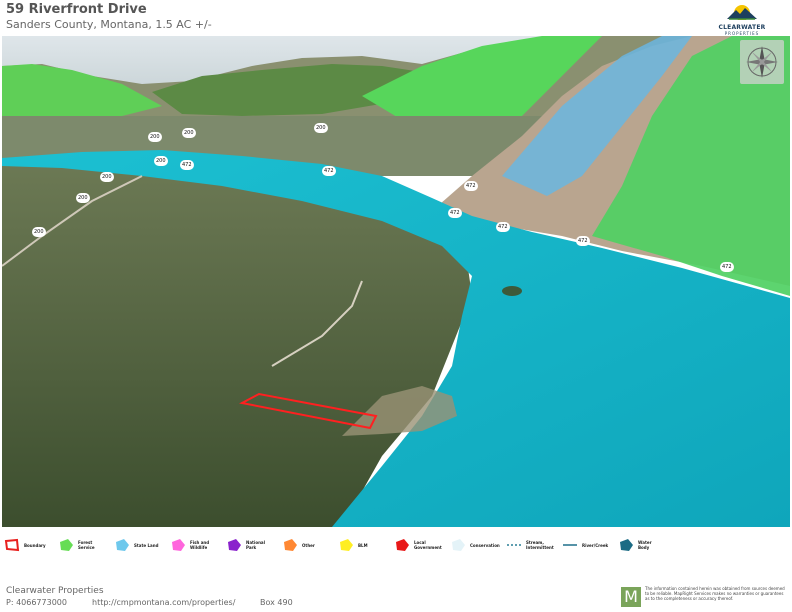  Describe the element at coordinates (12, 545) in the screenshot. I see `boundary-icon` at that location.